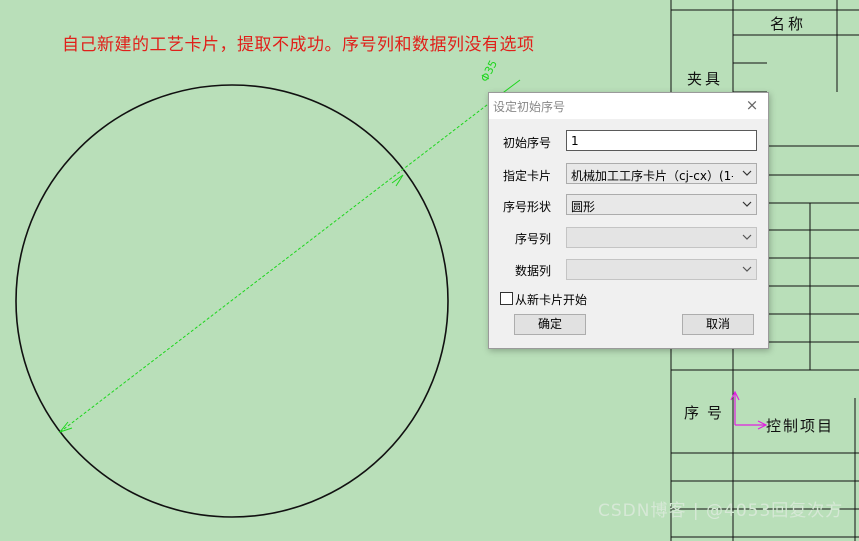  I want to click on data-col-label: 数据列, so click(532, 271).